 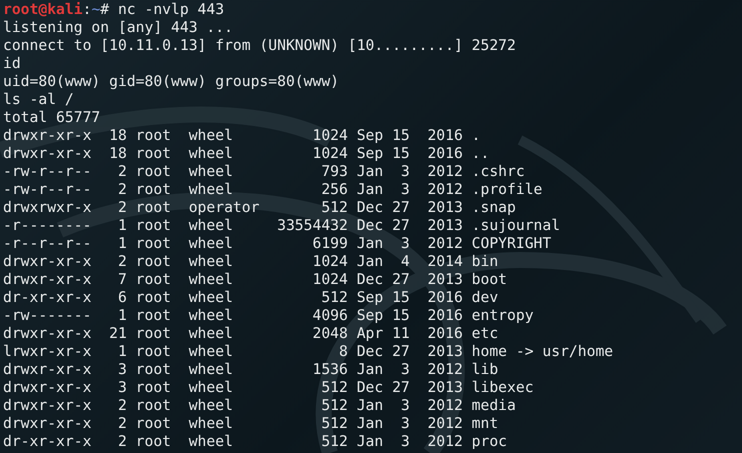 What do you see at coordinates (273, 190) in the screenshot?
I see `terminal-line: -rw-r--r-- 2 root wheel 256 Jan 3 2012 .profile` at bounding box center [273, 190].